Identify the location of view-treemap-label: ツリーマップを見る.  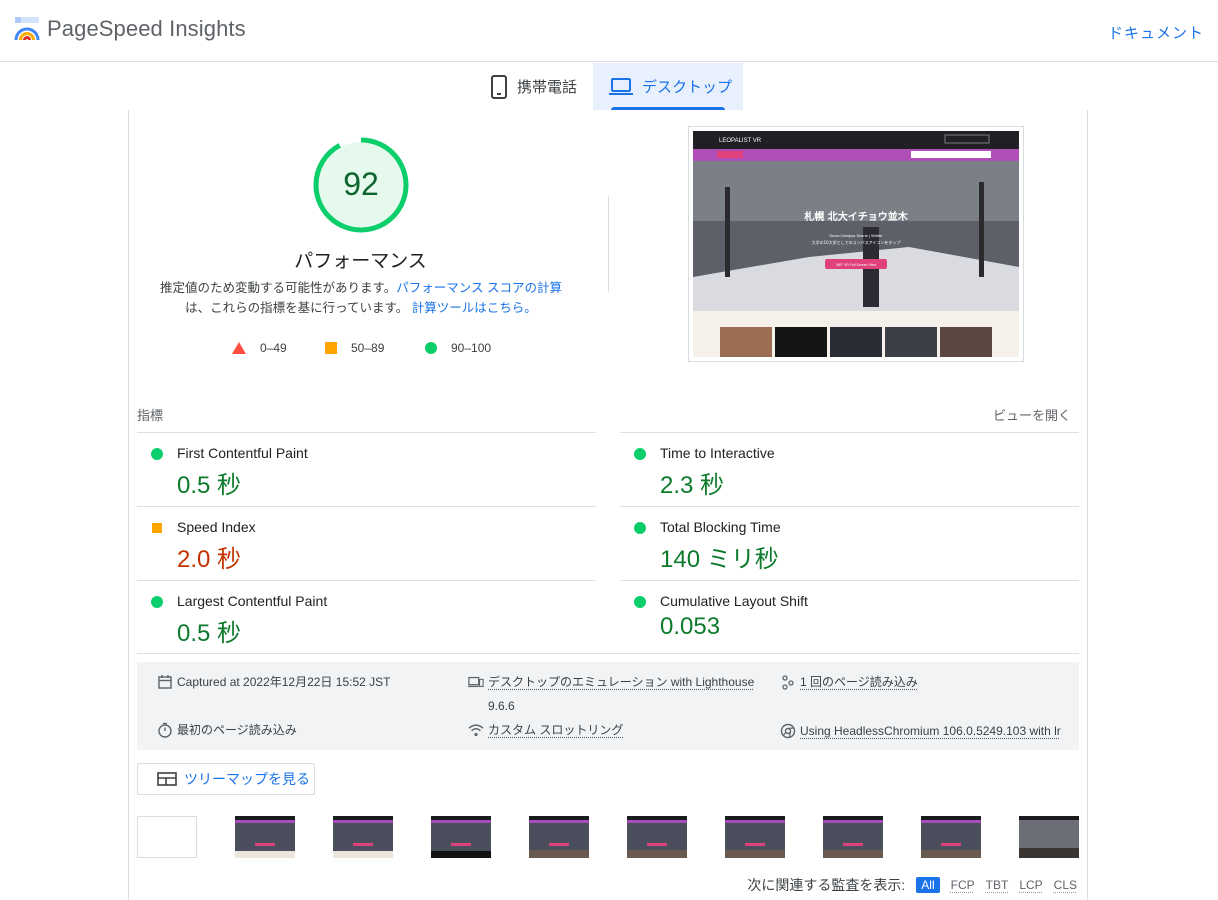
(247, 779).